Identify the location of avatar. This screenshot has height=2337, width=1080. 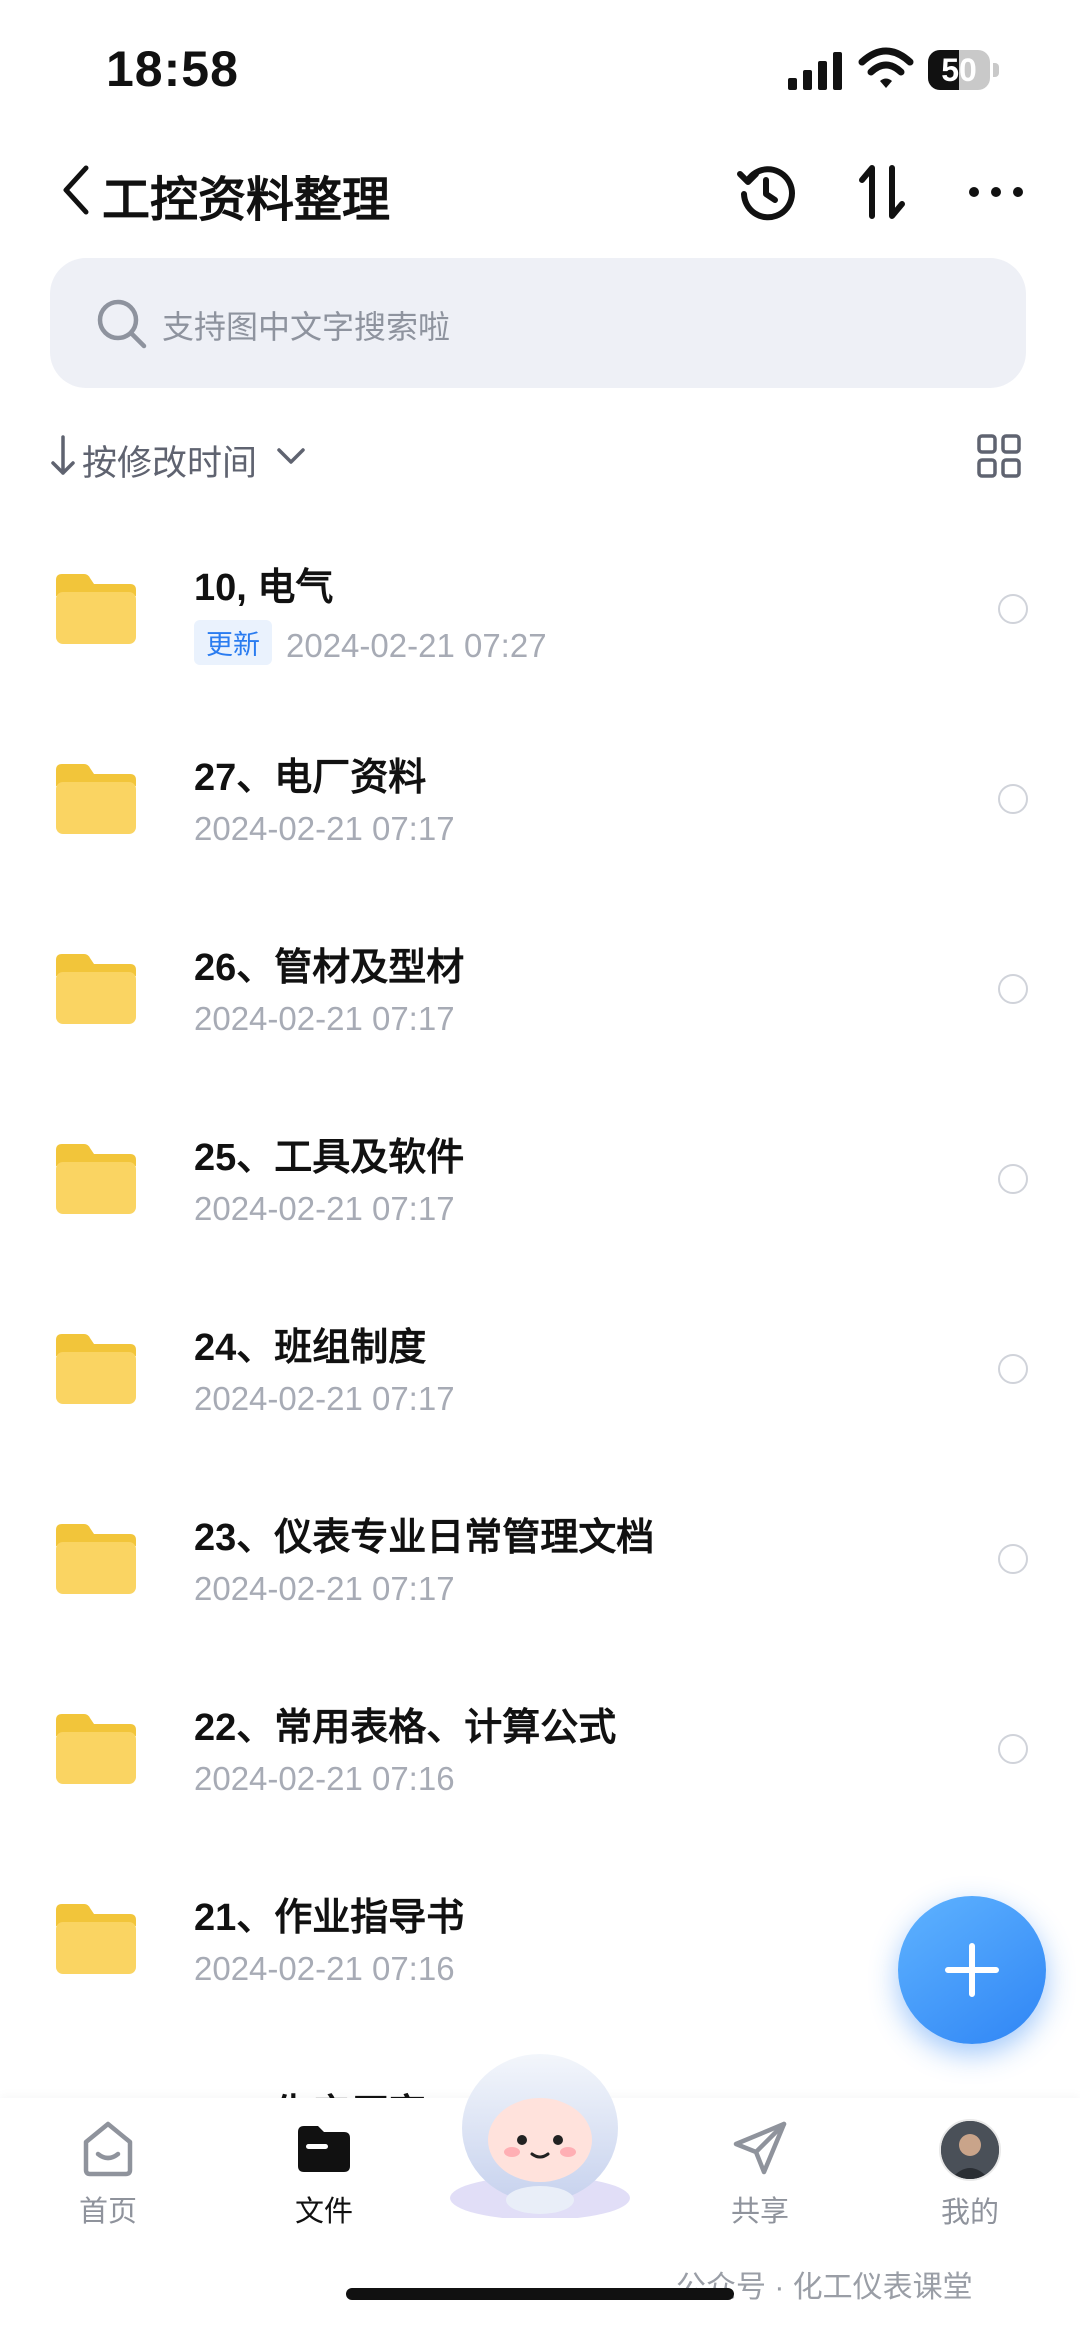
(970, 2150).